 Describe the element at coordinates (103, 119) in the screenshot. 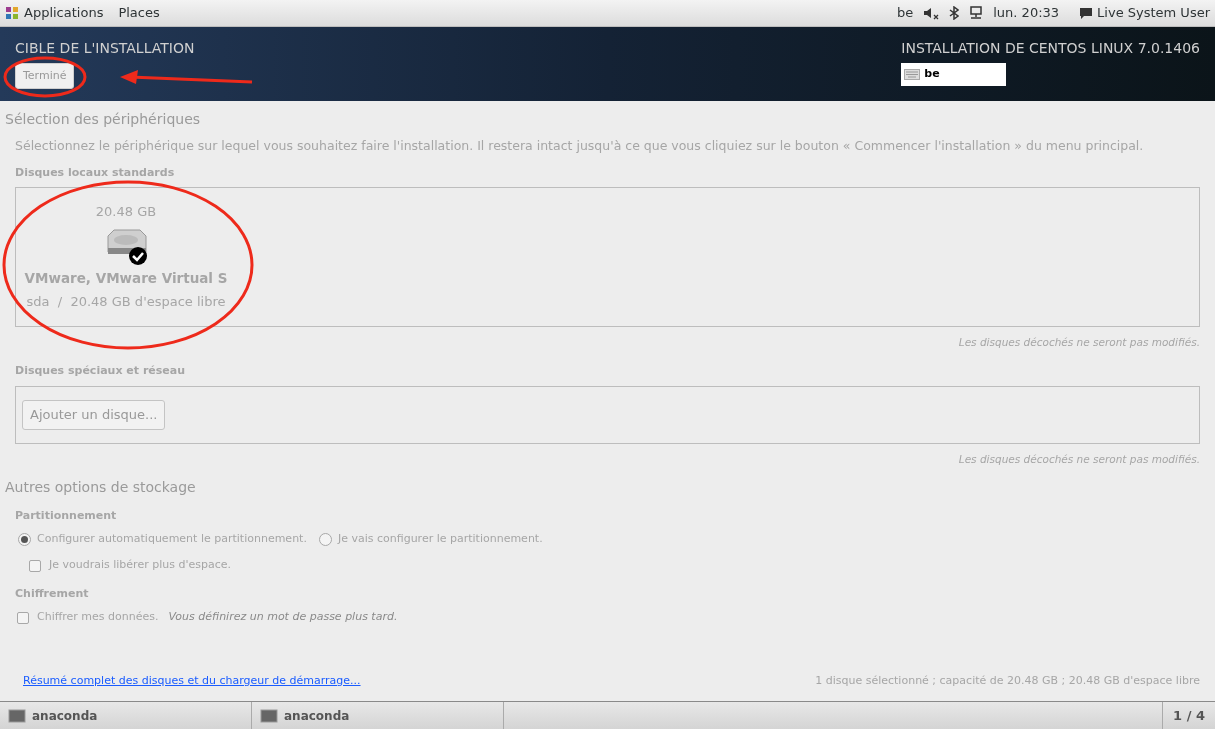

I see `section-heading: Sélection des périphériques` at that location.